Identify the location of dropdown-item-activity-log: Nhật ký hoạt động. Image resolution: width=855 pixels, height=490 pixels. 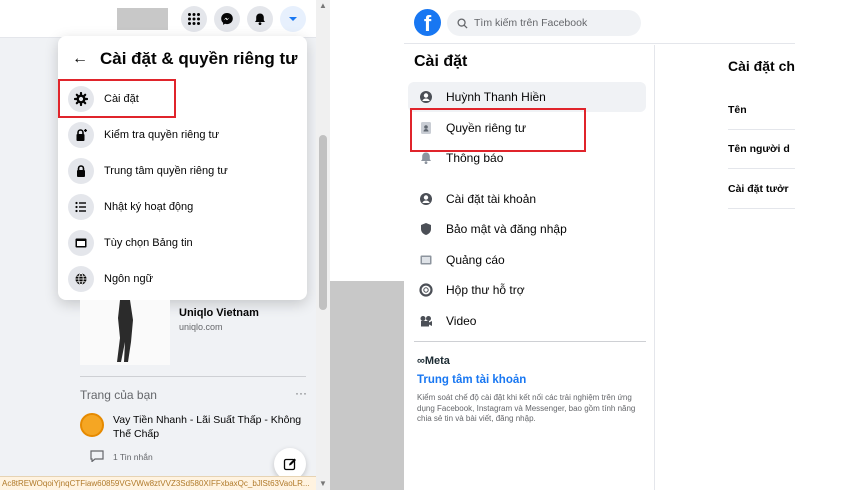
(182, 207).